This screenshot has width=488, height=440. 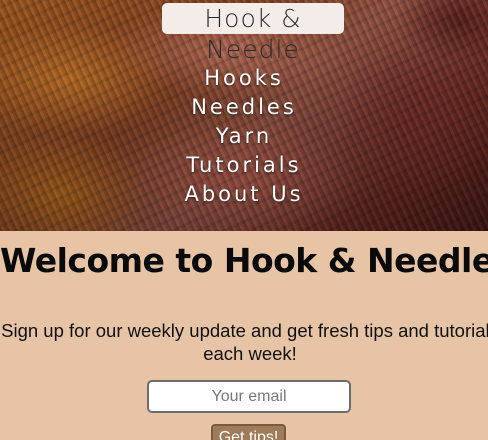 I want to click on nav-link-needles: Needles, so click(x=244, y=107).